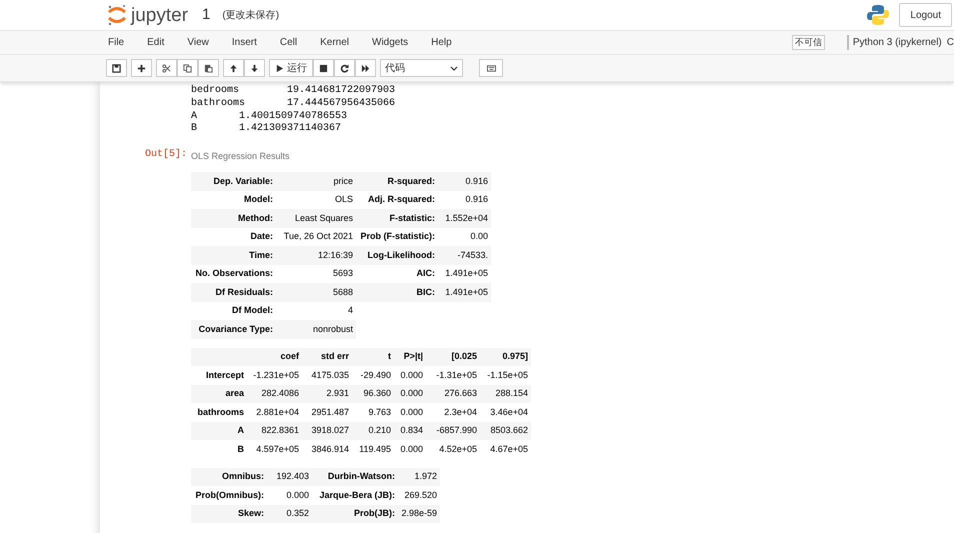 The image size is (954, 533). I want to click on copy-button, so click(187, 68).